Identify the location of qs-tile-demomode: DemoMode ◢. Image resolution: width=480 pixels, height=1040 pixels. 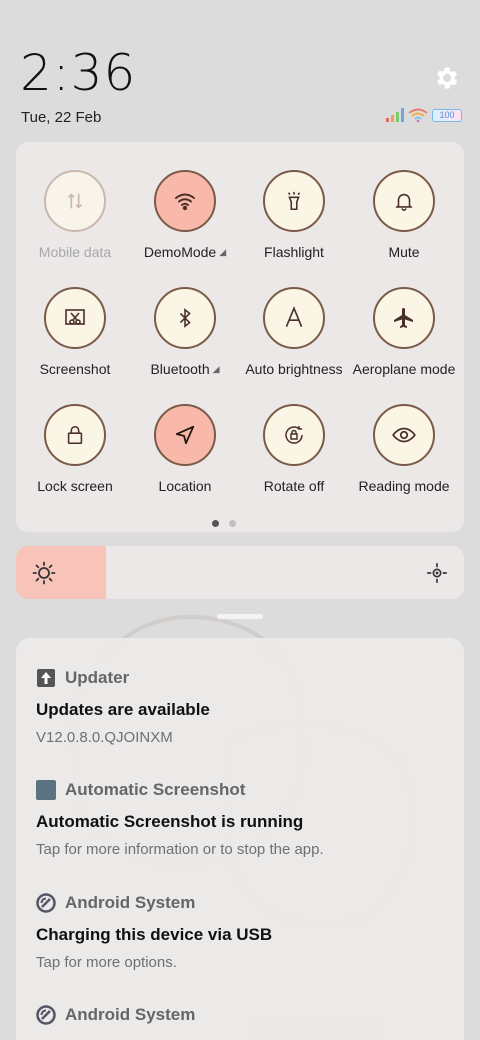
(185, 215).